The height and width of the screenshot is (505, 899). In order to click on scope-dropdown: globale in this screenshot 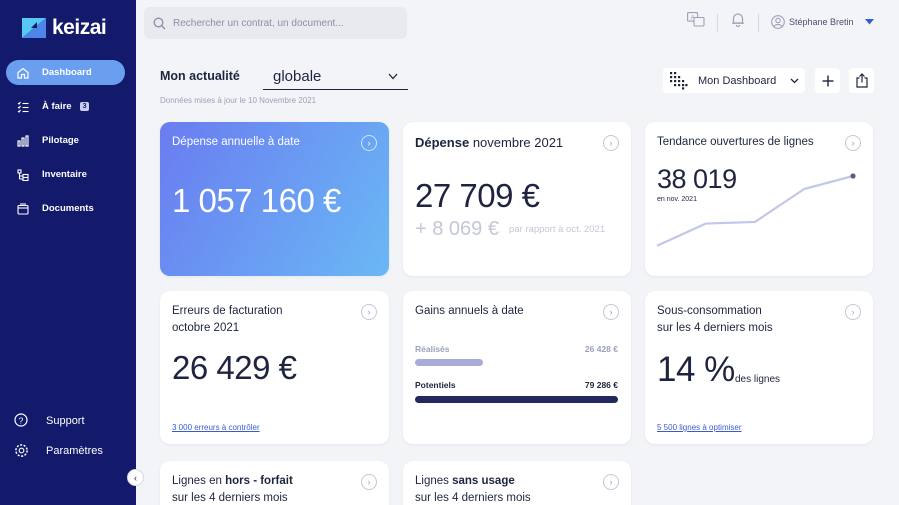, I will do `click(335, 77)`.